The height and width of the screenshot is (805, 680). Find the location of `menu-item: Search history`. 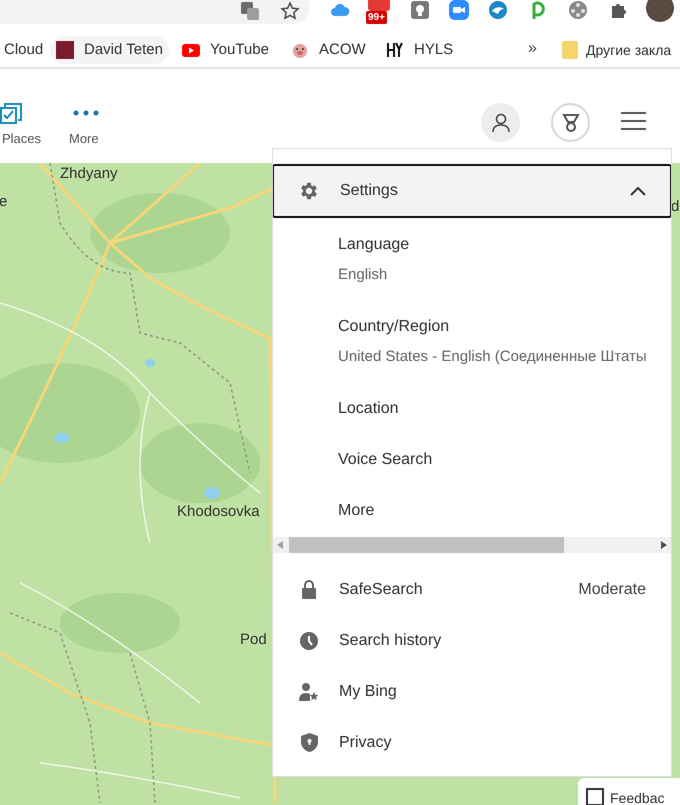

menu-item: Search history is located at coordinates (472, 640).